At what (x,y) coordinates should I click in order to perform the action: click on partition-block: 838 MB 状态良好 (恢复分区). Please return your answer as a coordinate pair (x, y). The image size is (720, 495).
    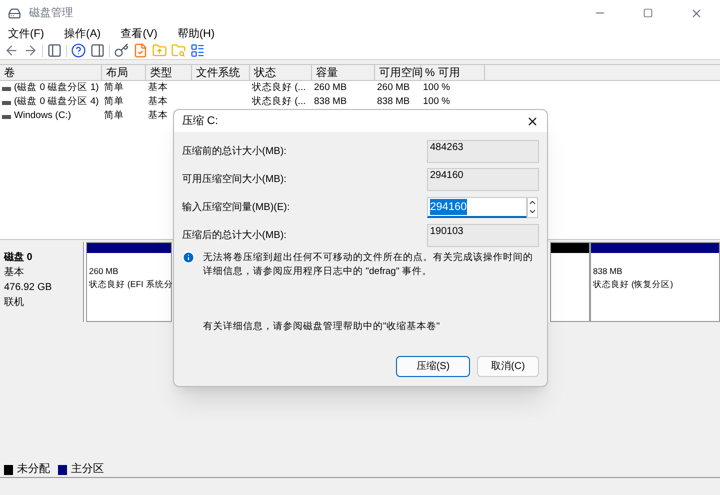
    Looking at the image, I should click on (655, 282).